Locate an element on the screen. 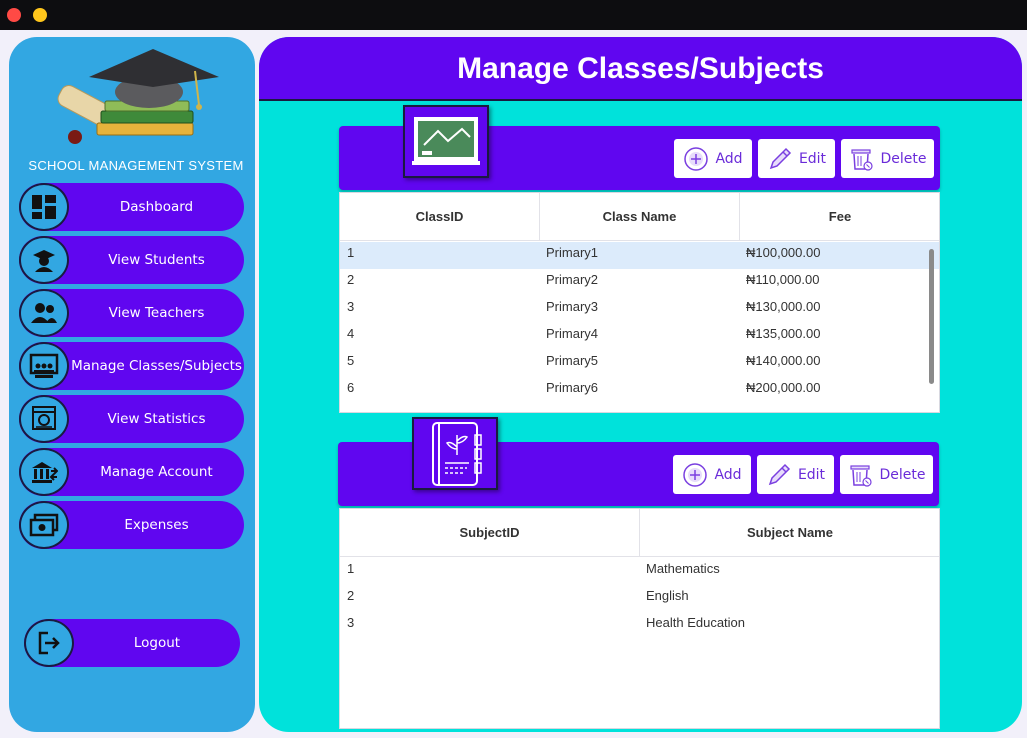  sidebar-item-manage-classes-subjects: Manage Classes/Subjects is located at coordinates (131, 366).